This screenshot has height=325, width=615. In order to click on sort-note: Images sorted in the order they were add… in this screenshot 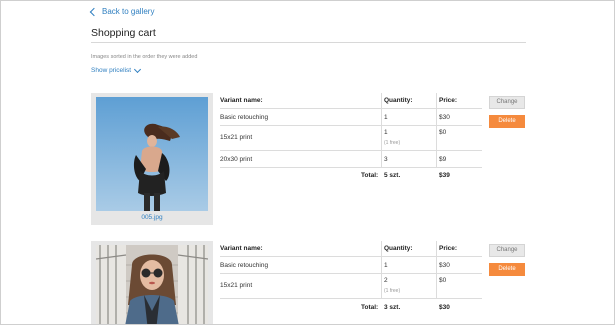, I will do `click(144, 57)`.